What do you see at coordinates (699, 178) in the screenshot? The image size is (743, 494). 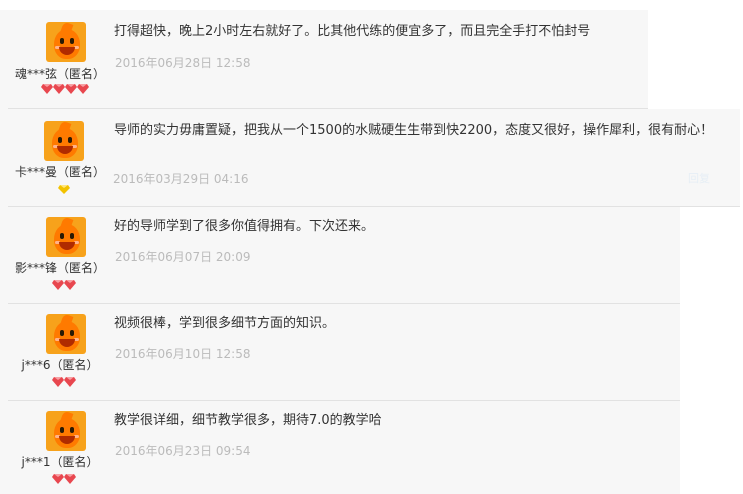 I see `reply-link: 回复` at bounding box center [699, 178].